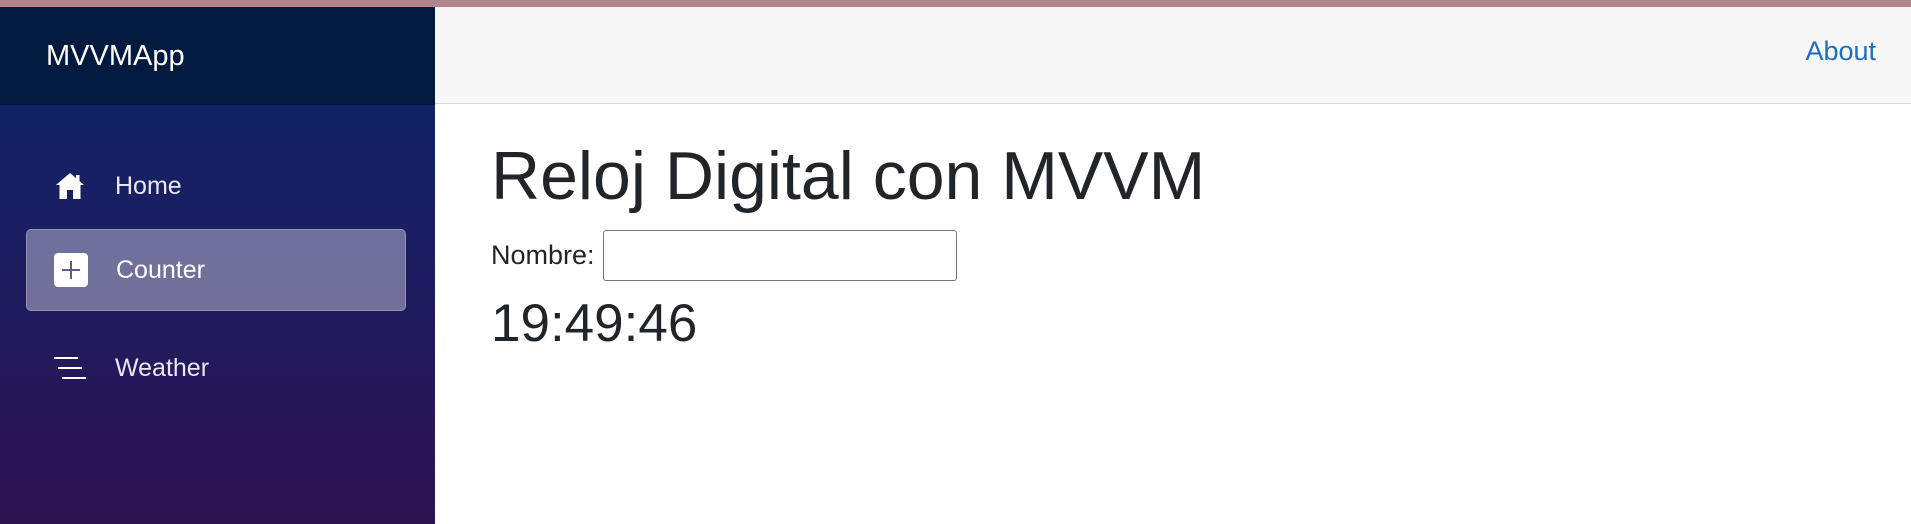  I want to click on digital-clock: 19:49:46, so click(594, 323).